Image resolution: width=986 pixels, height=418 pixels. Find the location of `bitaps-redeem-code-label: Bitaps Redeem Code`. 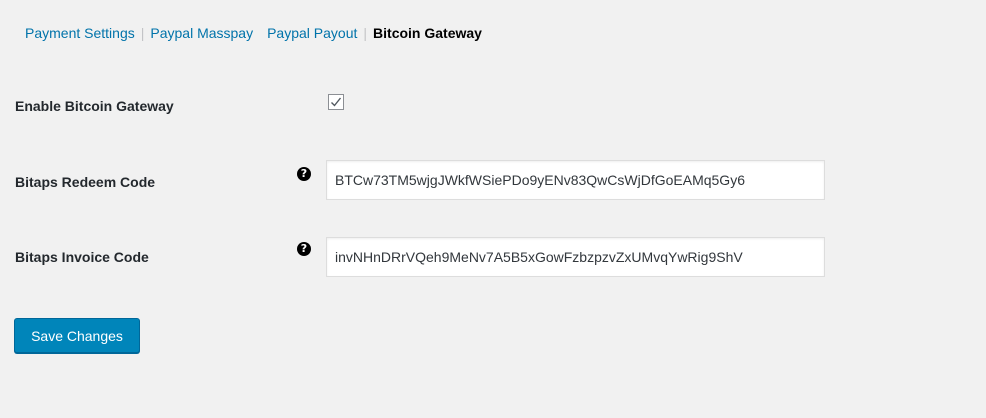

bitaps-redeem-code-label: Bitaps Redeem Code is located at coordinates (85, 182).